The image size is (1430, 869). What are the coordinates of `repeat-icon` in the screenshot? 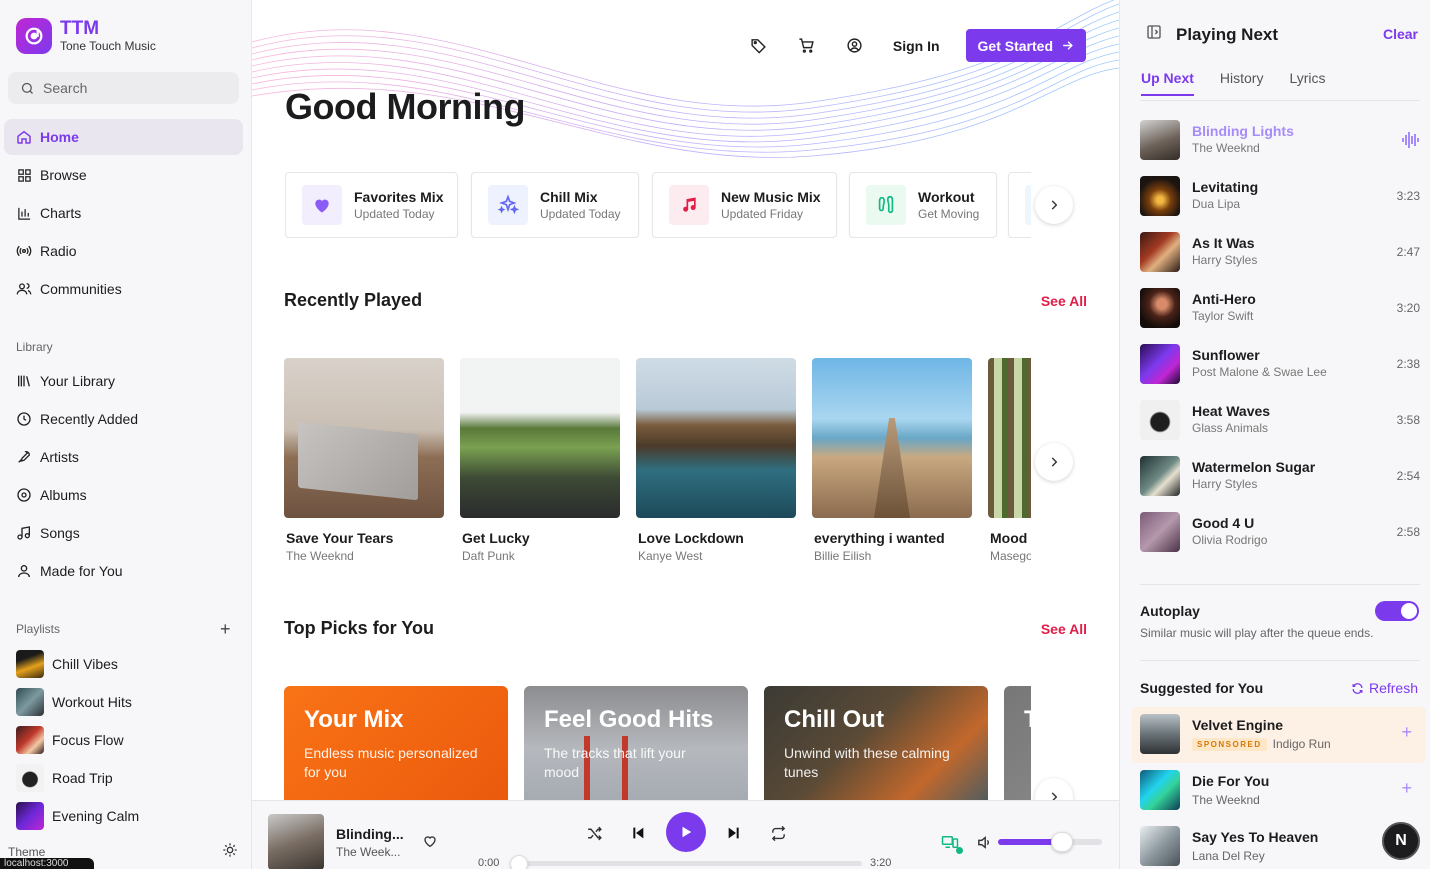 It's located at (778, 833).